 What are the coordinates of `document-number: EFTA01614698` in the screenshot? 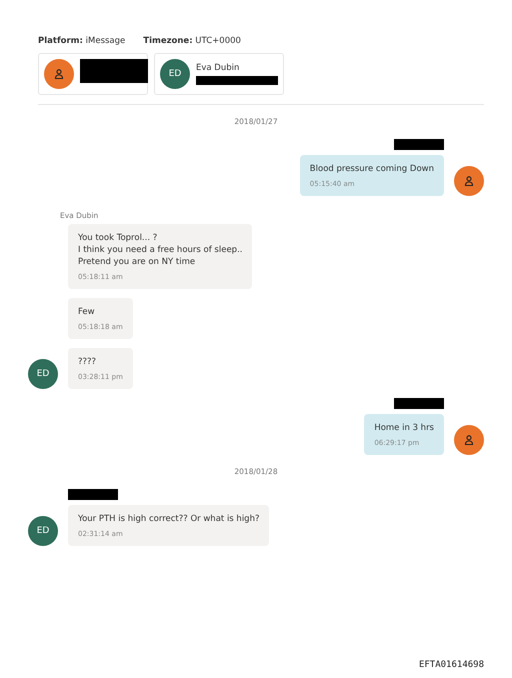 It's located at (451, 665).